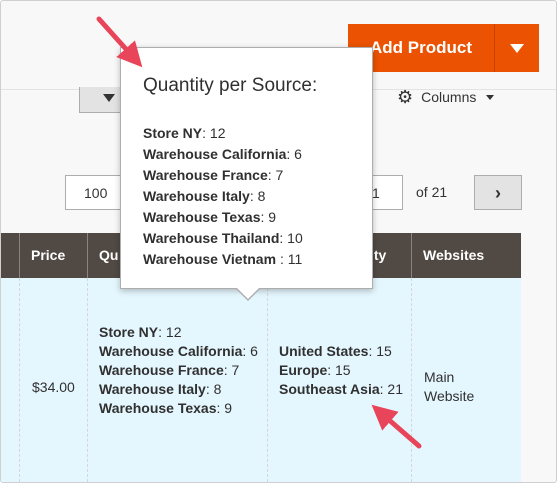 The height and width of the screenshot is (483, 557). I want to click on annotation-arrow-bottom, so click(396, 426).